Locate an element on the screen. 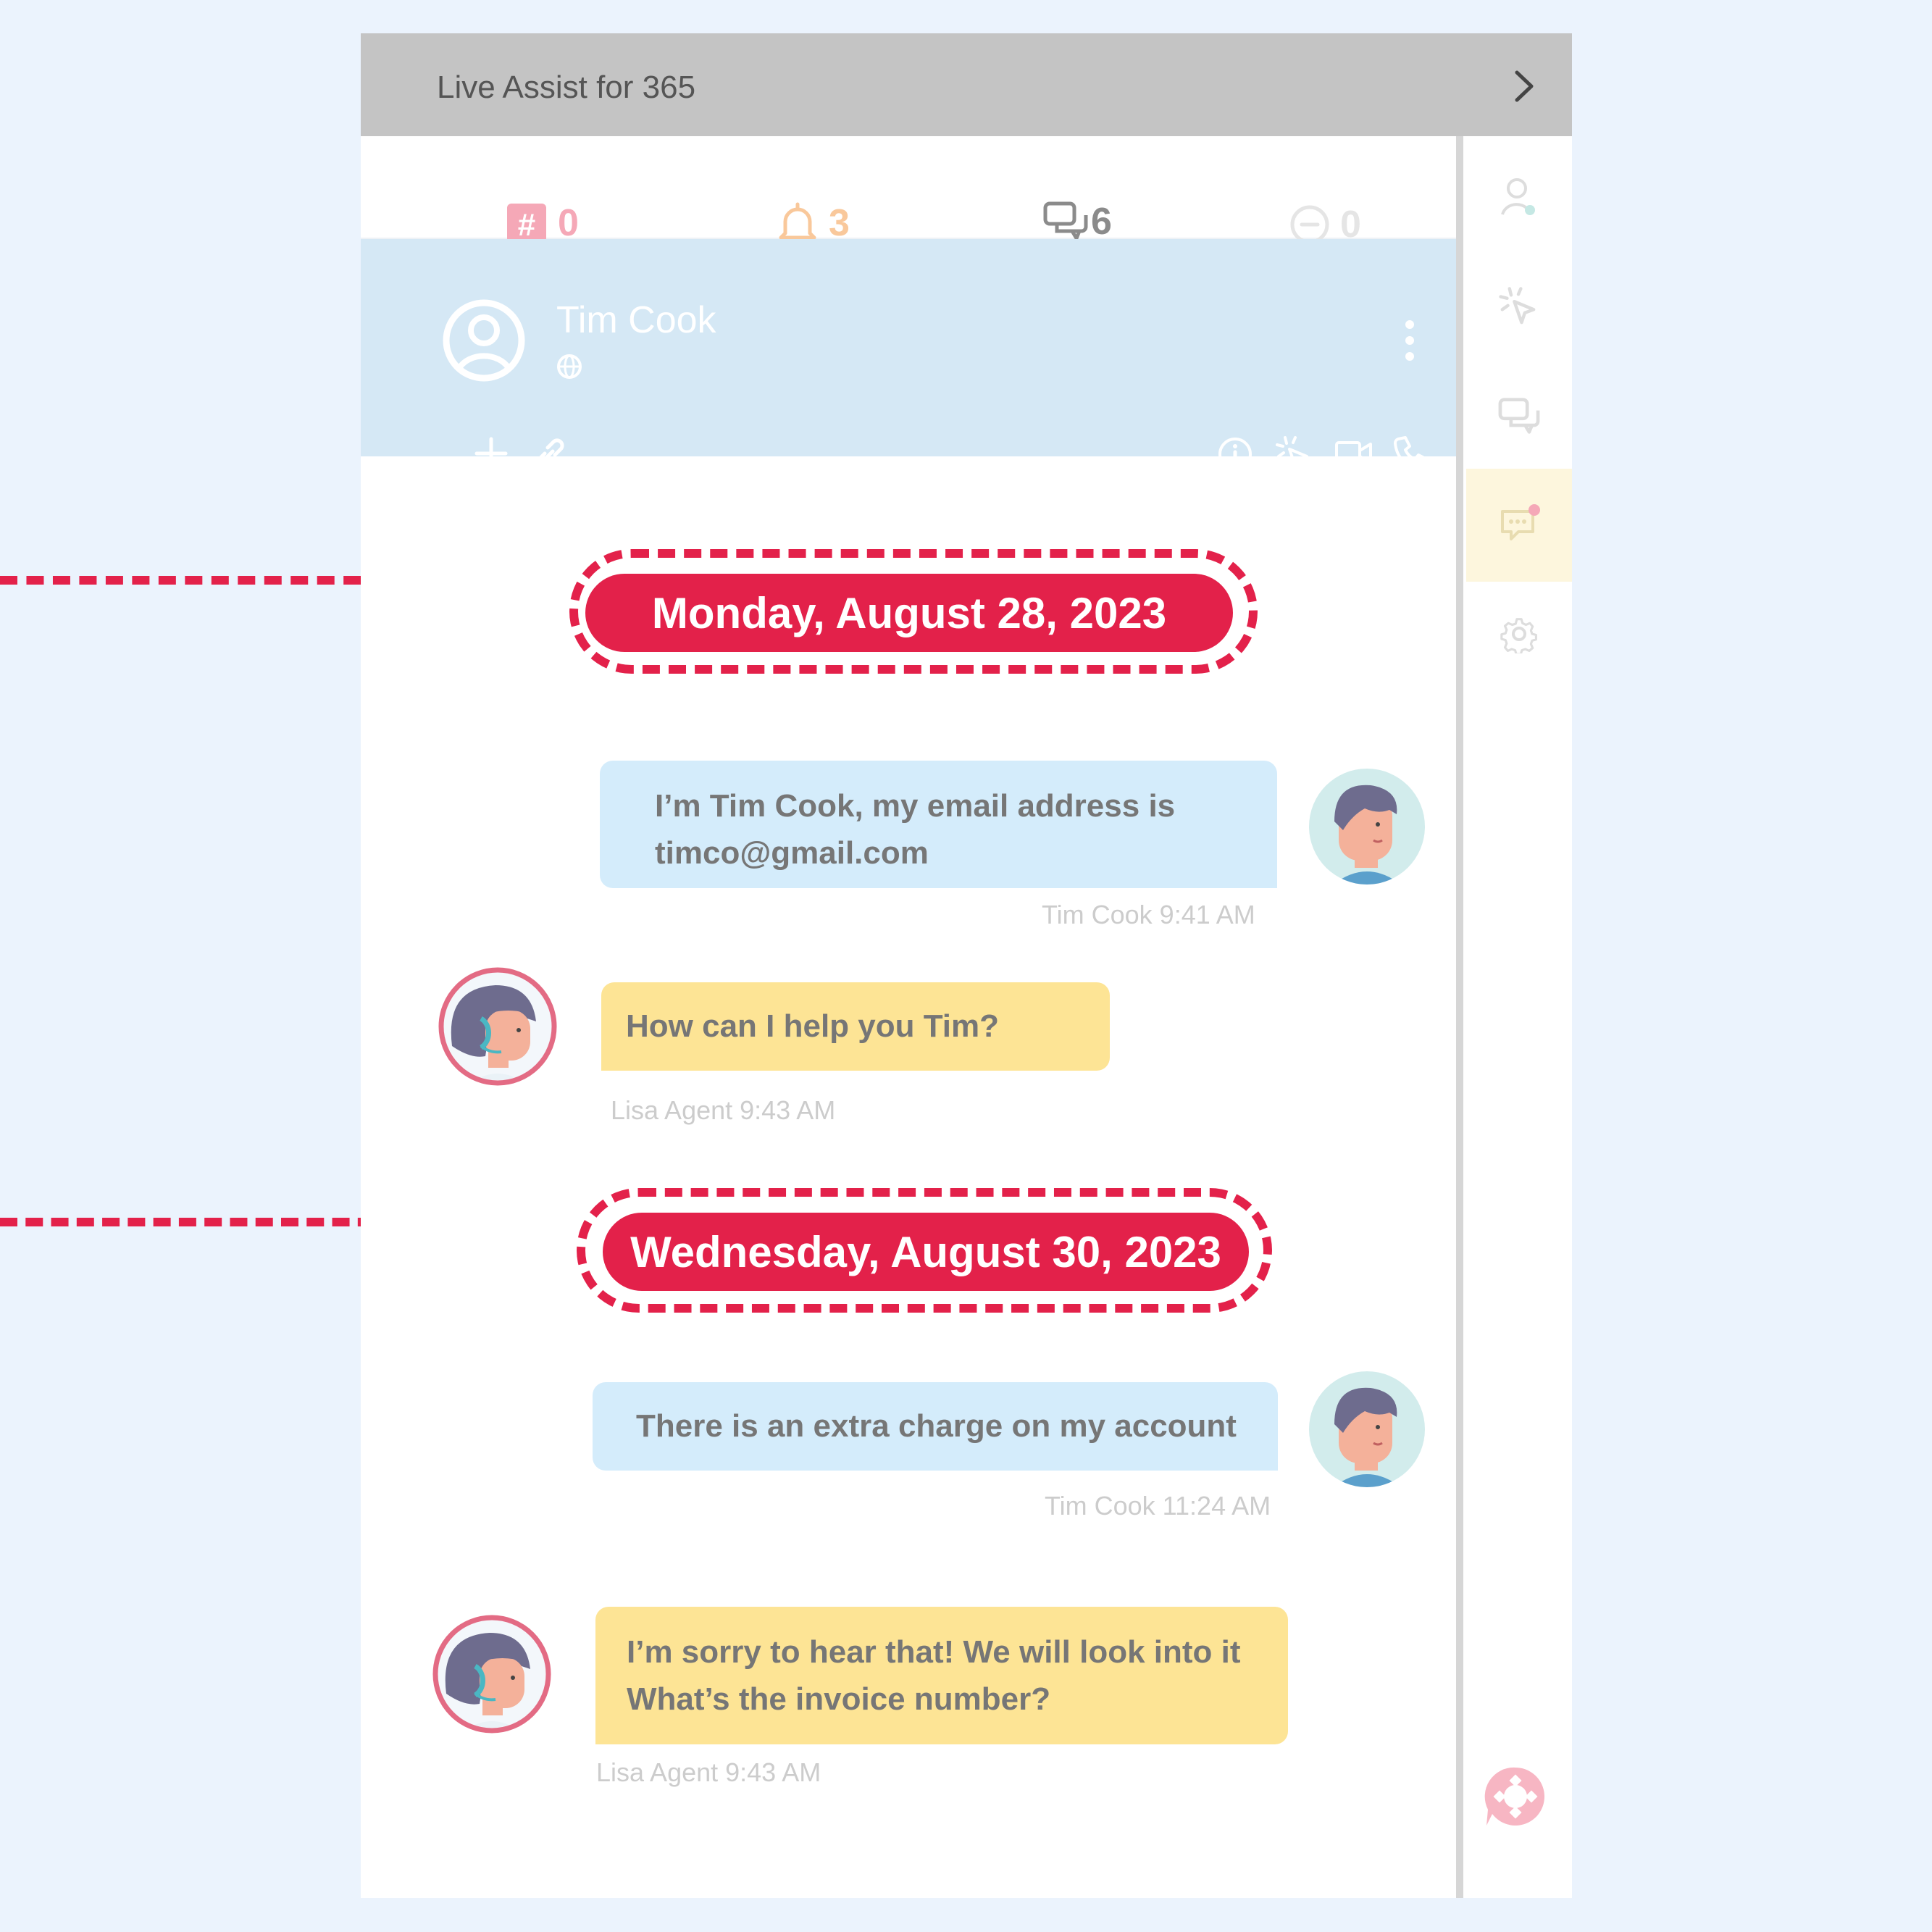  cobrowse-icon is located at coordinates (1518, 307).